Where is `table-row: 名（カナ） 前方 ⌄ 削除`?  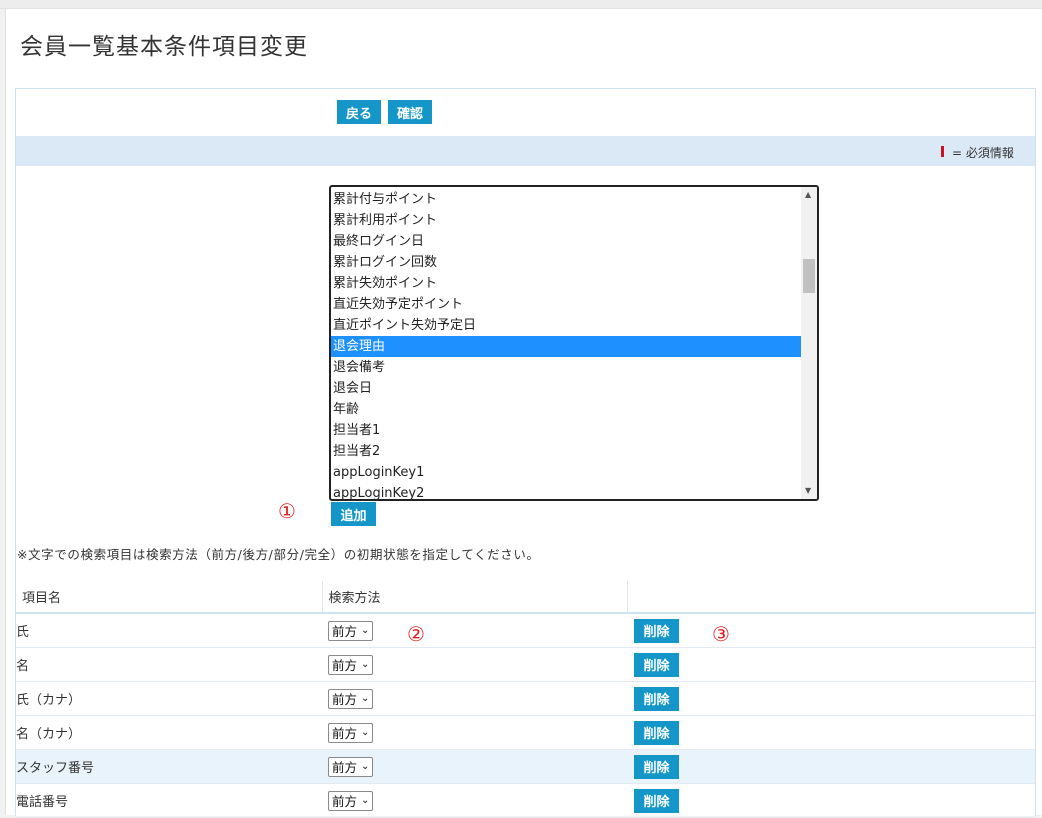 table-row: 名（カナ） 前方 ⌄ 削除 is located at coordinates (525, 732).